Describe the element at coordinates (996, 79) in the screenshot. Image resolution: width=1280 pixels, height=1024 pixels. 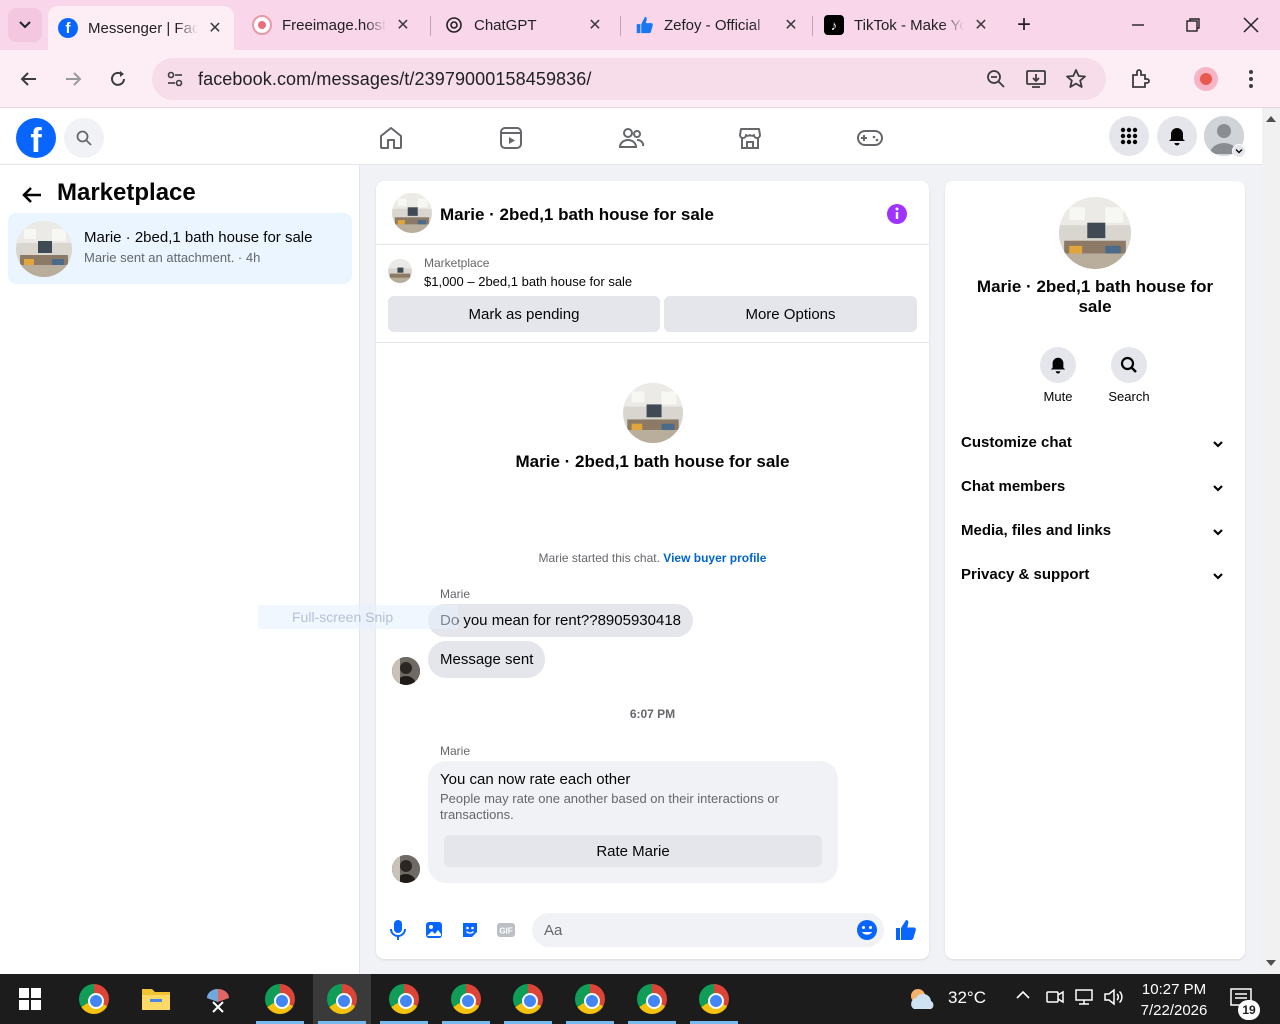
I see `zoom-icon` at that location.